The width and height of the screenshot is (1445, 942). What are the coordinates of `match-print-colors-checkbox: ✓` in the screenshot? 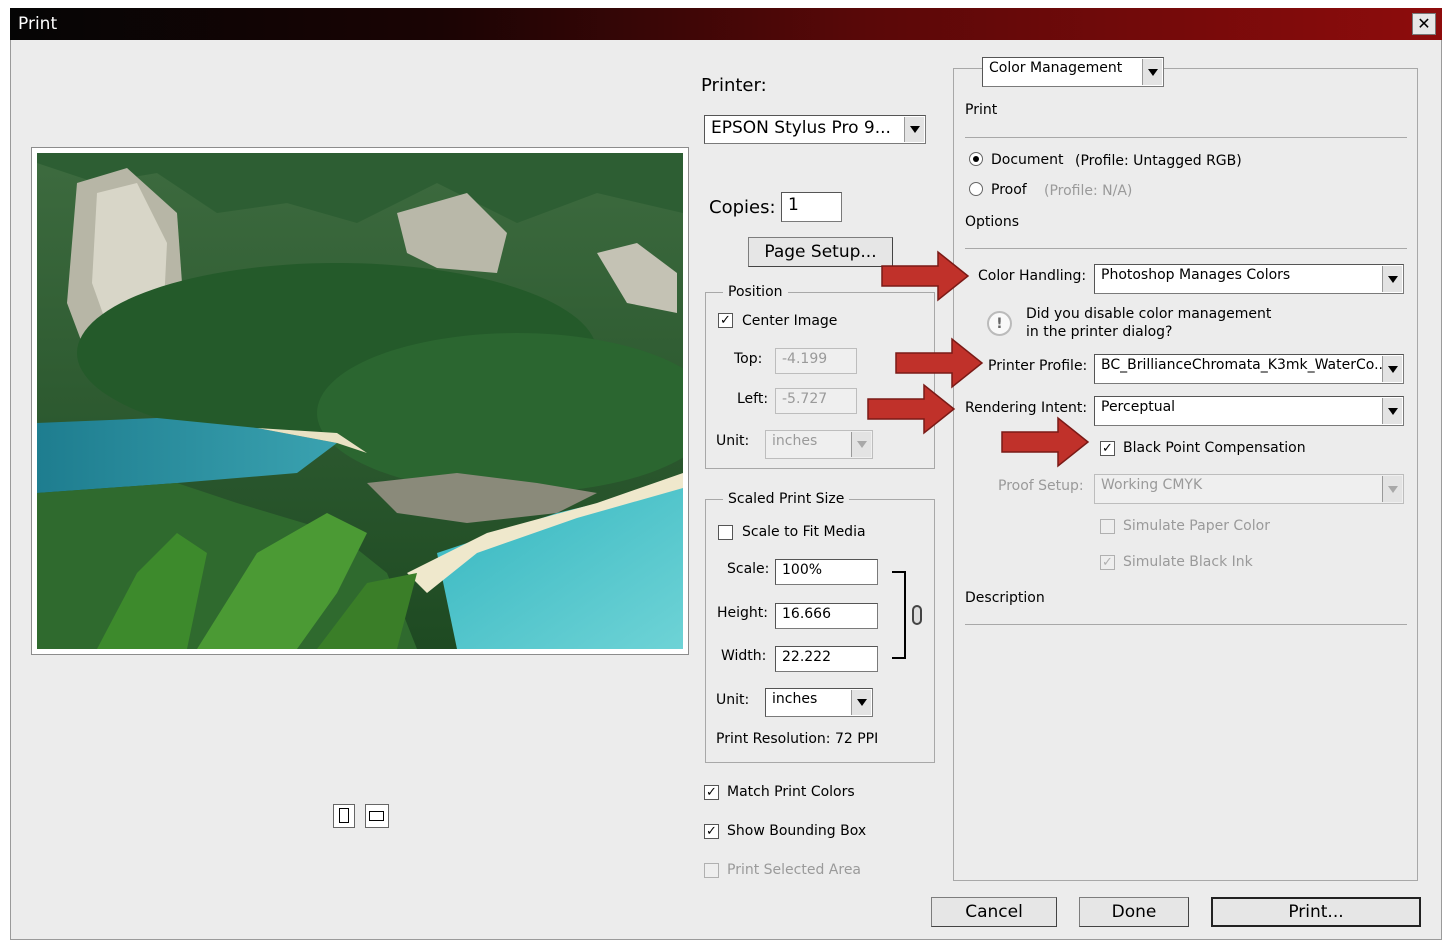 It's located at (711, 792).